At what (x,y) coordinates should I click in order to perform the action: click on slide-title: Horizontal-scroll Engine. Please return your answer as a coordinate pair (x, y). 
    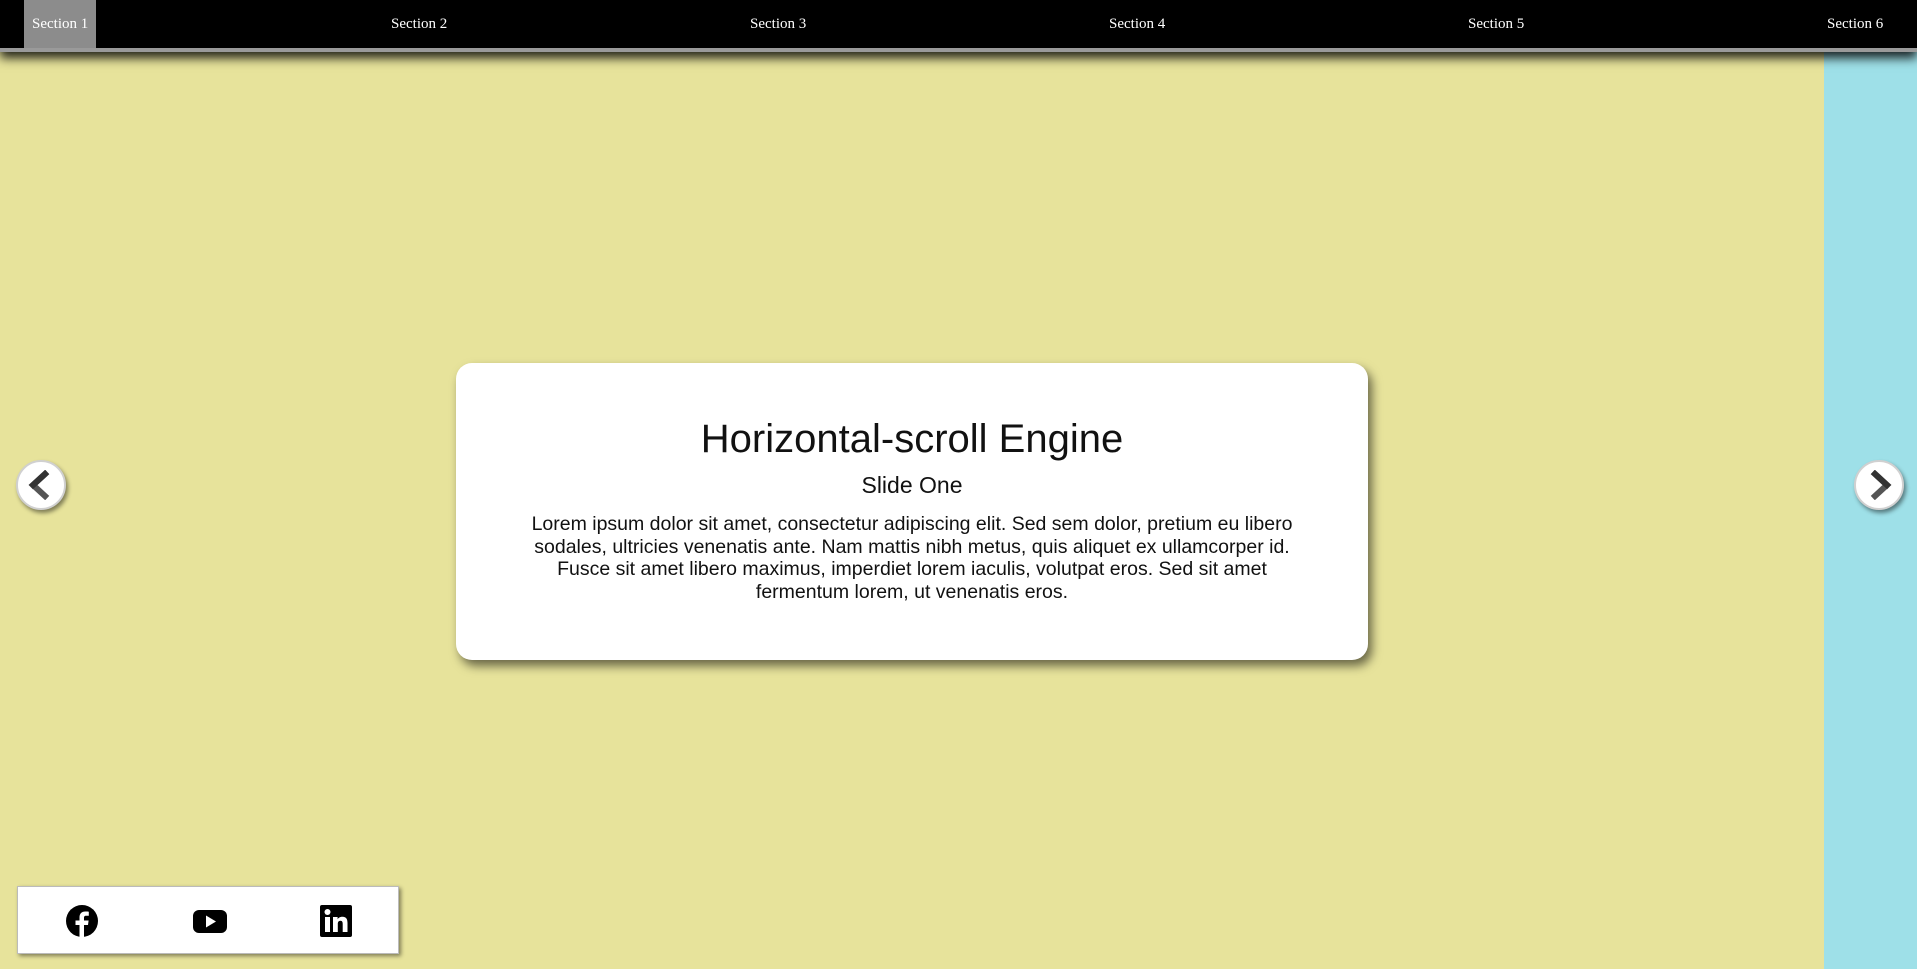
    Looking at the image, I should click on (912, 439).